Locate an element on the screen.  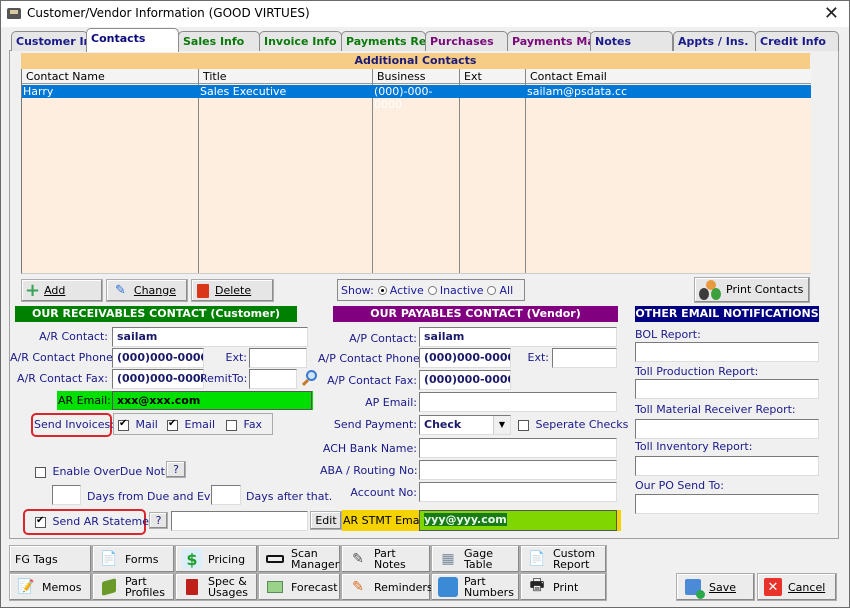
remit-to-label: RemitTo: is located at coordinates (224, 378).